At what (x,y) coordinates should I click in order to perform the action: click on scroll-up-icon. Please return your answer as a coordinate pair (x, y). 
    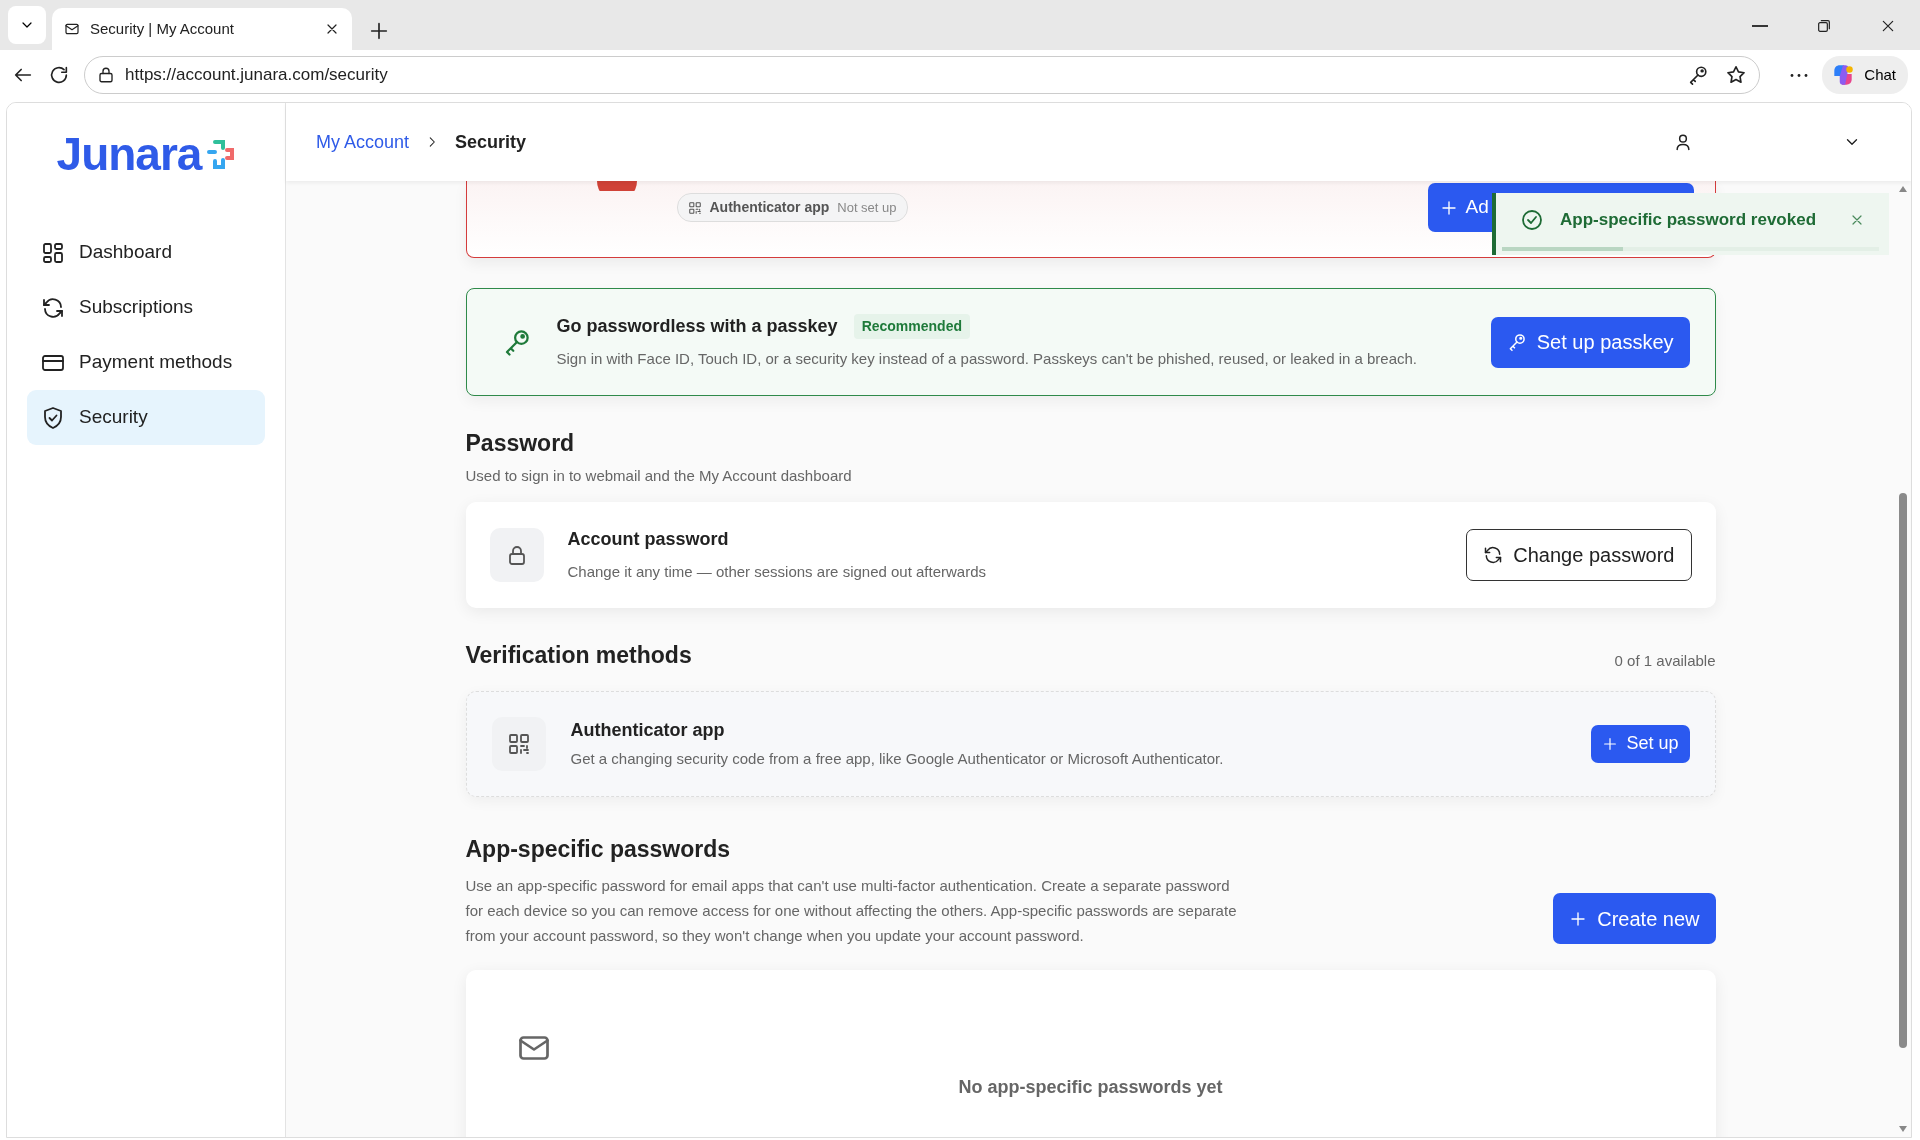
    Looking at the image, I should click on (1903, 189).